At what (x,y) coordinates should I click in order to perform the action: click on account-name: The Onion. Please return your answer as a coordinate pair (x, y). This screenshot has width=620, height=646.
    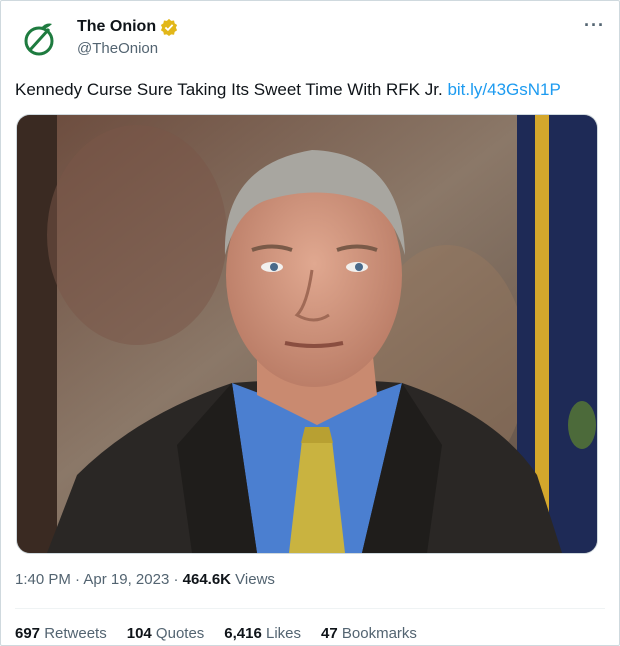
    Looking at the image, I should click on (116, 27).